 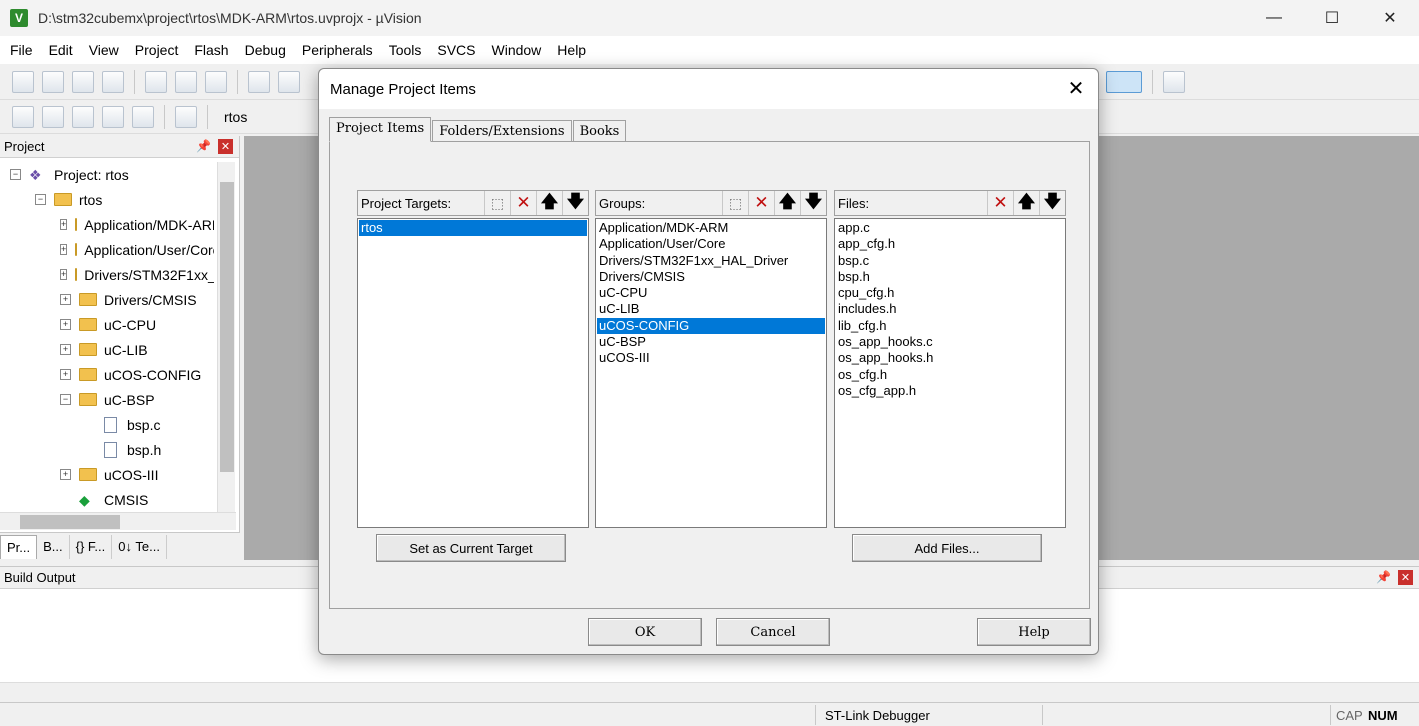 What do you see at coordinates (523, 203) in the screenshot?
I see `delete-target-icon: ✕` at bounding box center [523, 203].